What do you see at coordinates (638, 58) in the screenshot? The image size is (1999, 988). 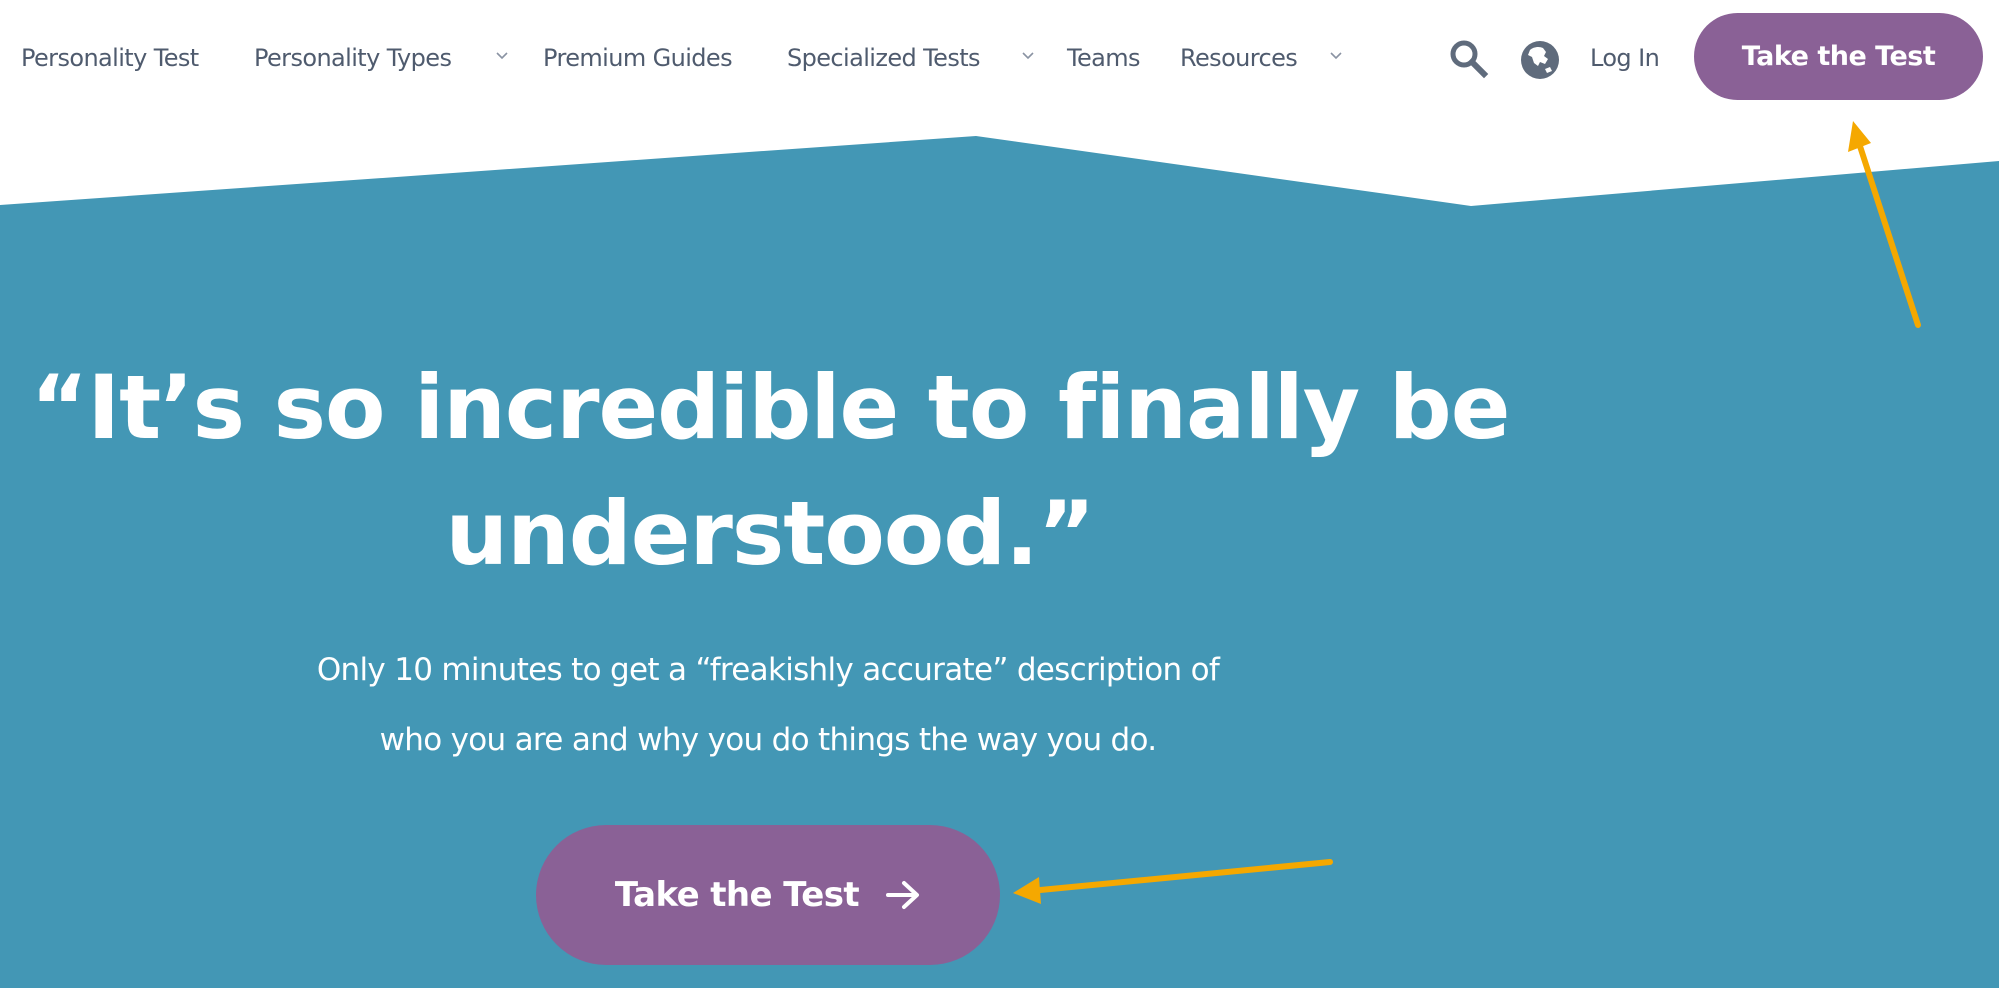 I see `nav-premium-guides: Premium Guides` at bounding box center [638, 58].